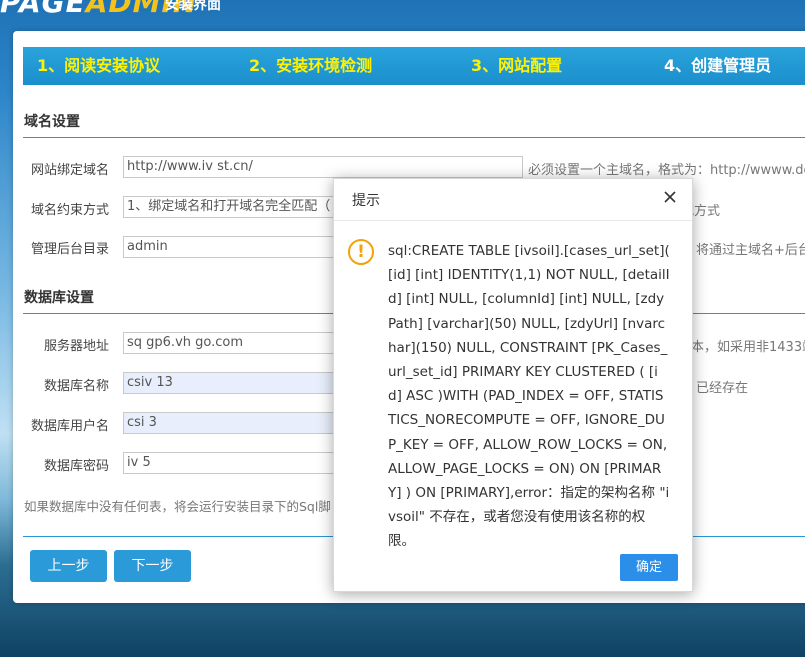 This screenshot has height=657, width=805. What do you see at coordinates (718, 65) in the screenshot?
I see `step-4: 4、创建管理员` at bounding box center [718, 65].